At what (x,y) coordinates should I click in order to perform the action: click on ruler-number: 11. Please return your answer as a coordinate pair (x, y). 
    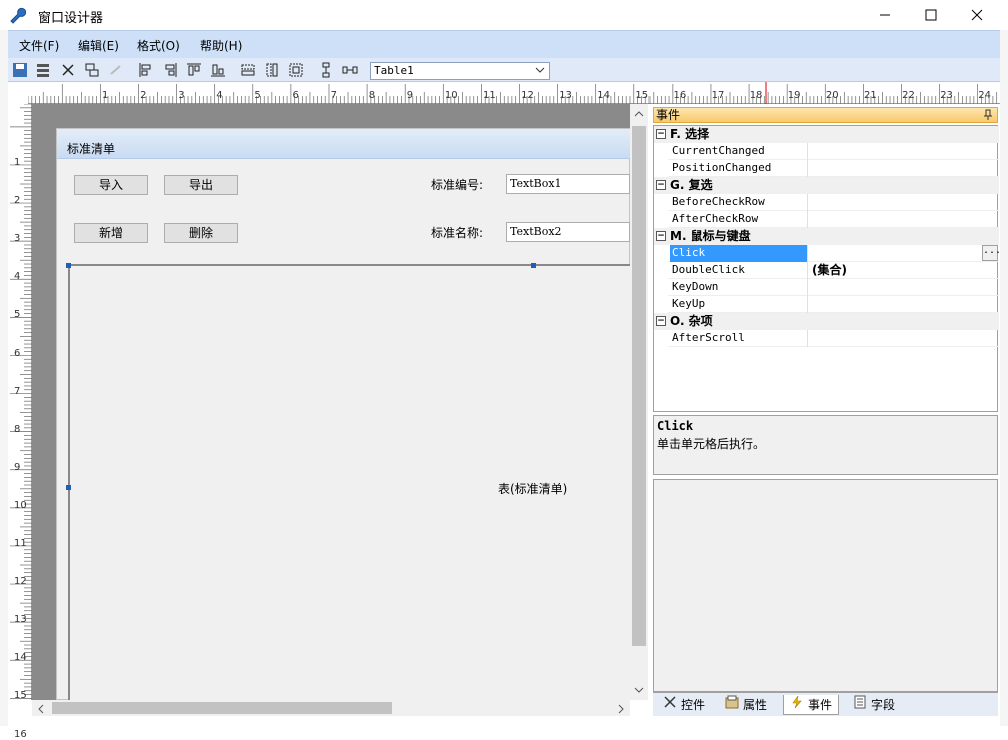
    Looking at the image, I should click on (489, 95).